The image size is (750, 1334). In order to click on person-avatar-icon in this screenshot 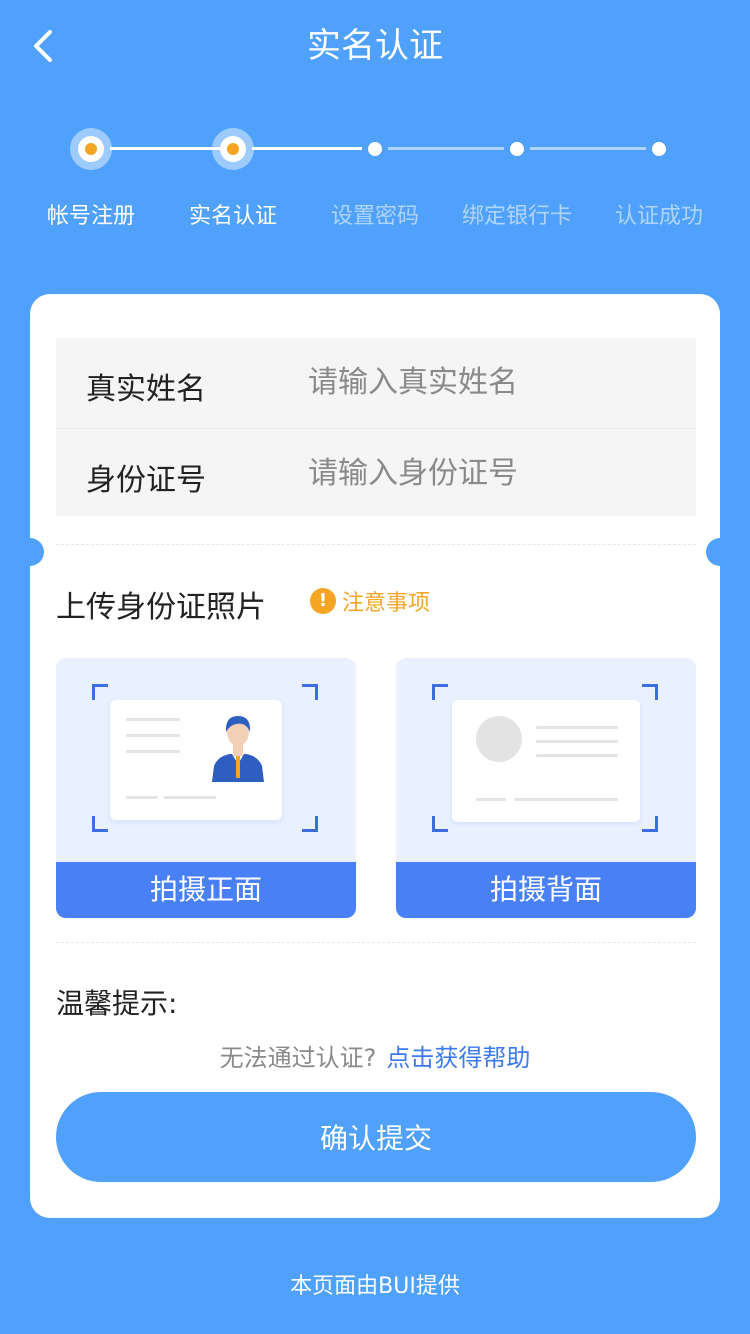, I will do `click(238, 749)`.